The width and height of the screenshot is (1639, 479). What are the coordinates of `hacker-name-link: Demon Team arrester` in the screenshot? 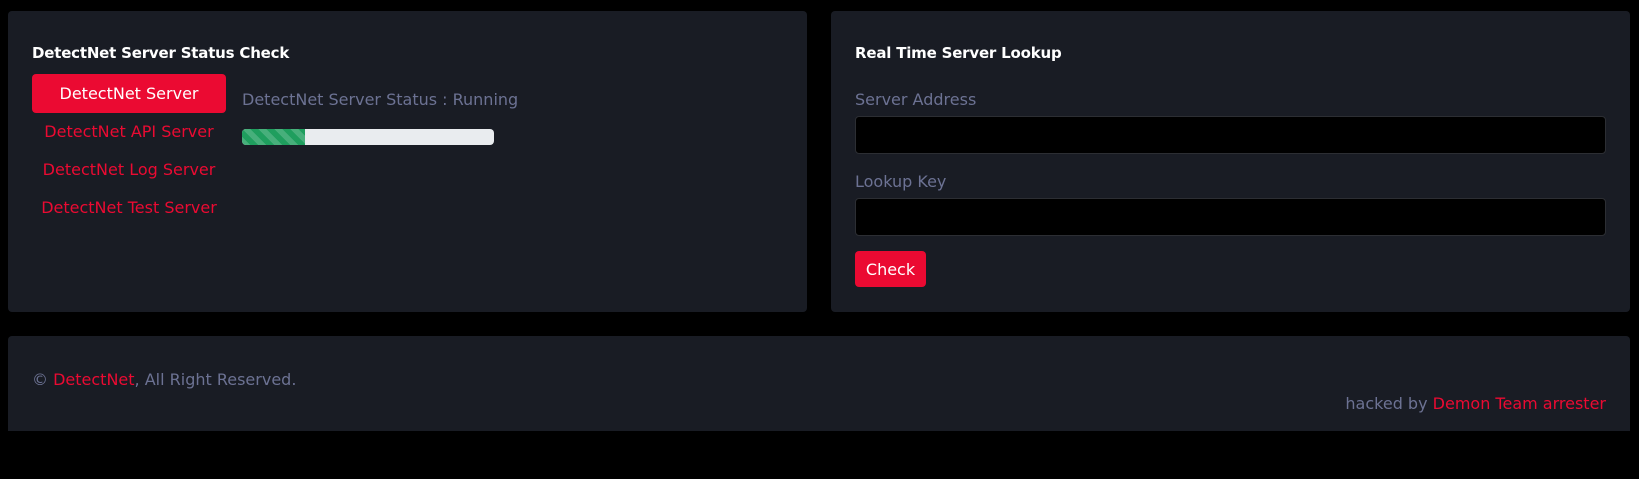 It's located at (1519, 403).